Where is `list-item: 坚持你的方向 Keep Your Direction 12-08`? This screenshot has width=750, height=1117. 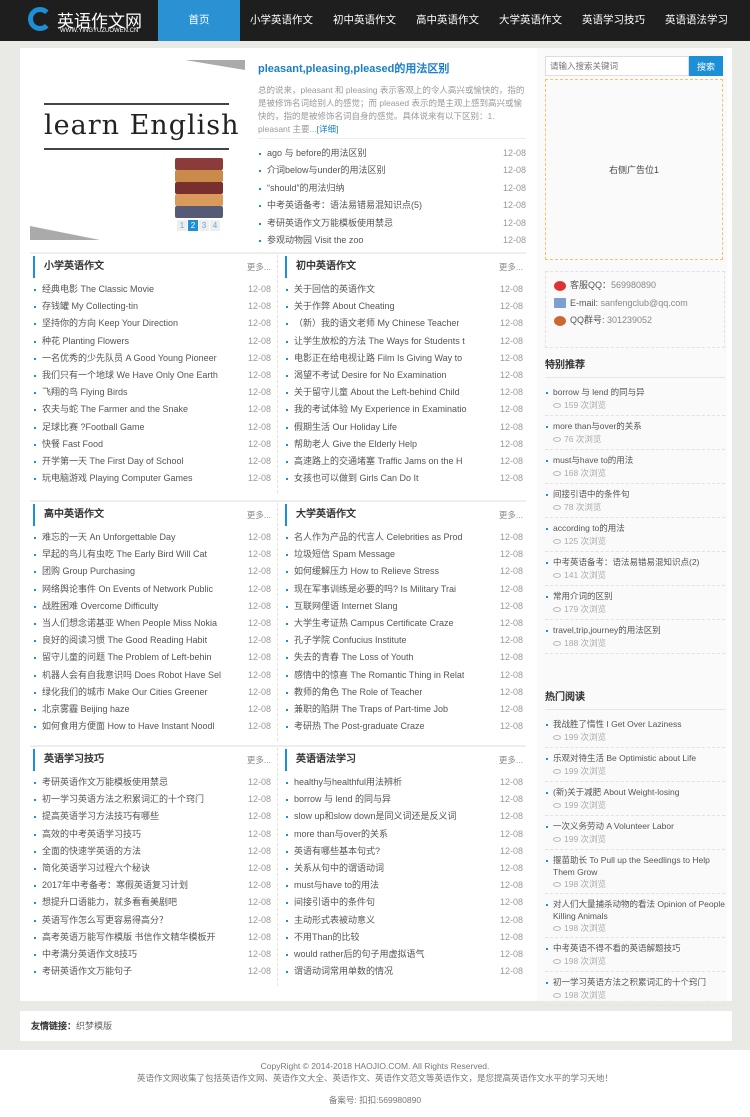
list-item: 坚持你的方向 Keep Your Direction 12-08 is located at coordinates (152, 324).